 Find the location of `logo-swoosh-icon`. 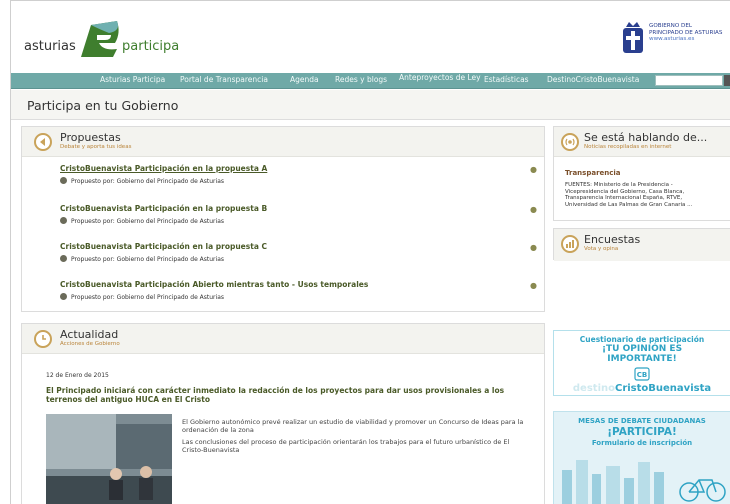

logo-swoosh-icon is located at coordinates (100, 39).